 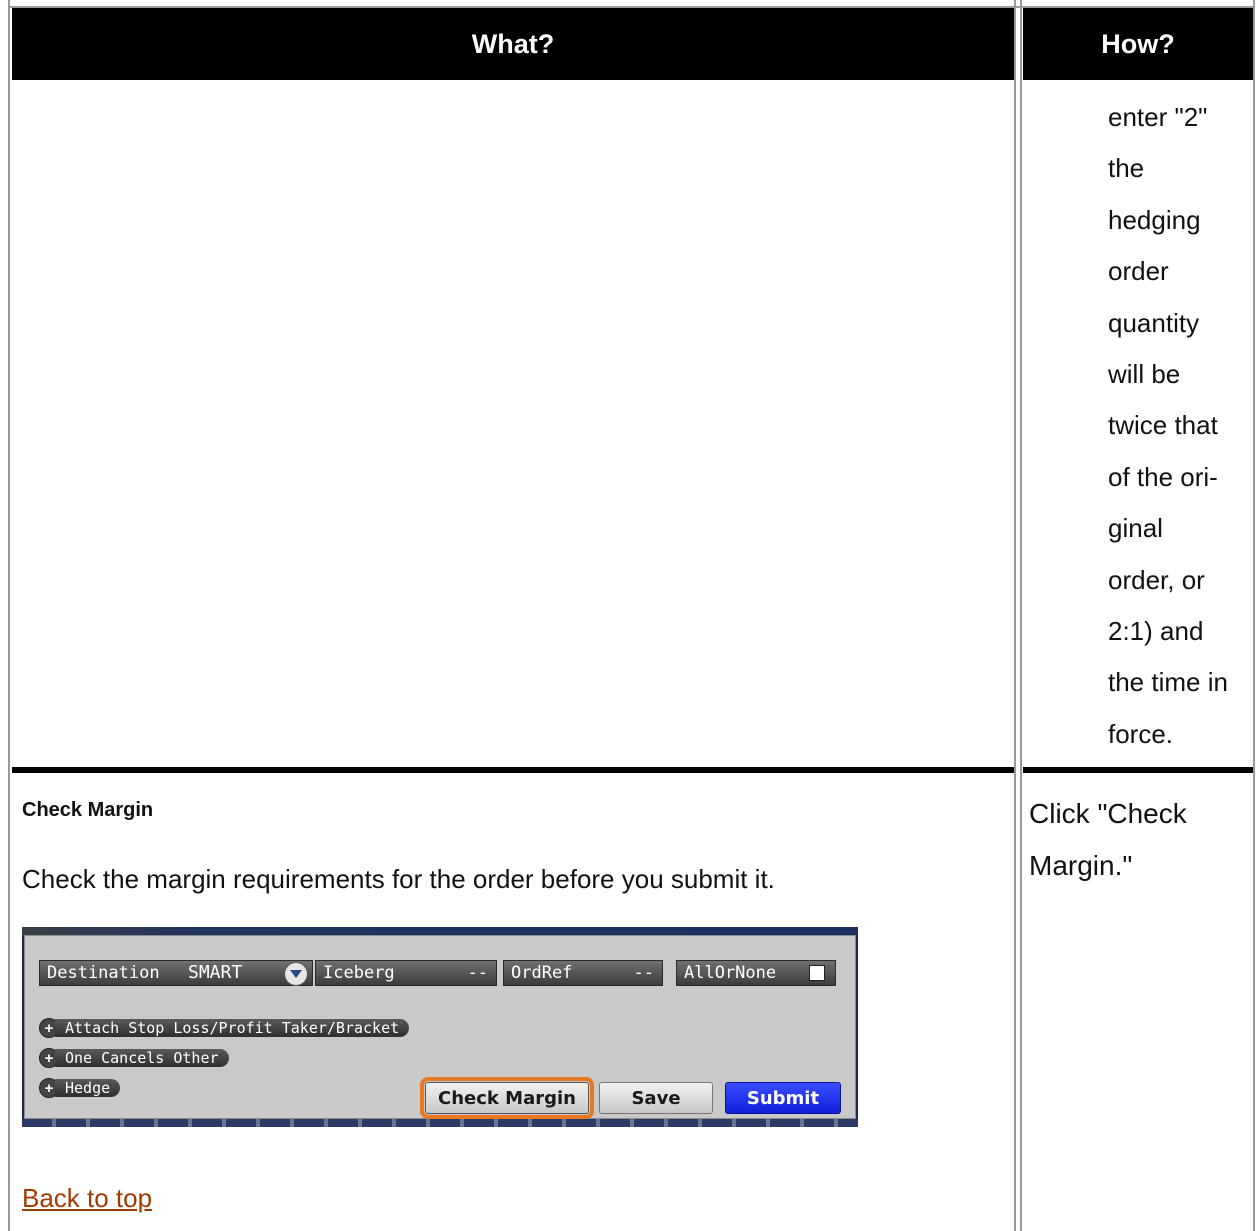 What do you see at coordinates (1154, 322) in the screenshot?
I see `how-line: quantity` at bounding box center [1154, 322].